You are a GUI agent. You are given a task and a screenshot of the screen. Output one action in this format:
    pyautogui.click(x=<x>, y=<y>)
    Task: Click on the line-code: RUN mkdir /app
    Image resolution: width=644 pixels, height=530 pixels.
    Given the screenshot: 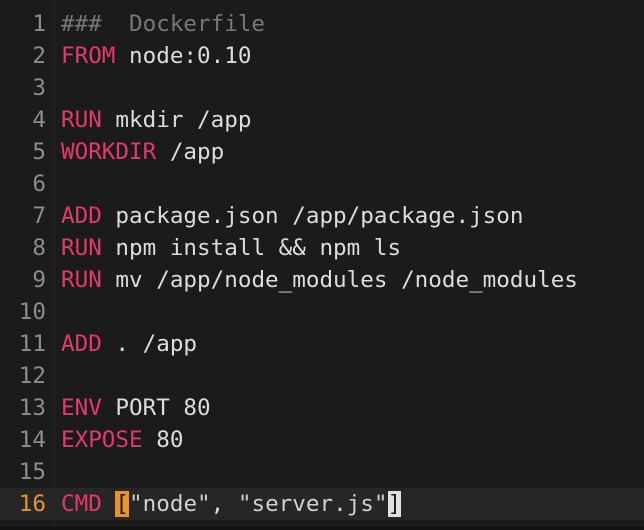 What is the action you would take?
    pyautogui.click(x=156, y=120)
    